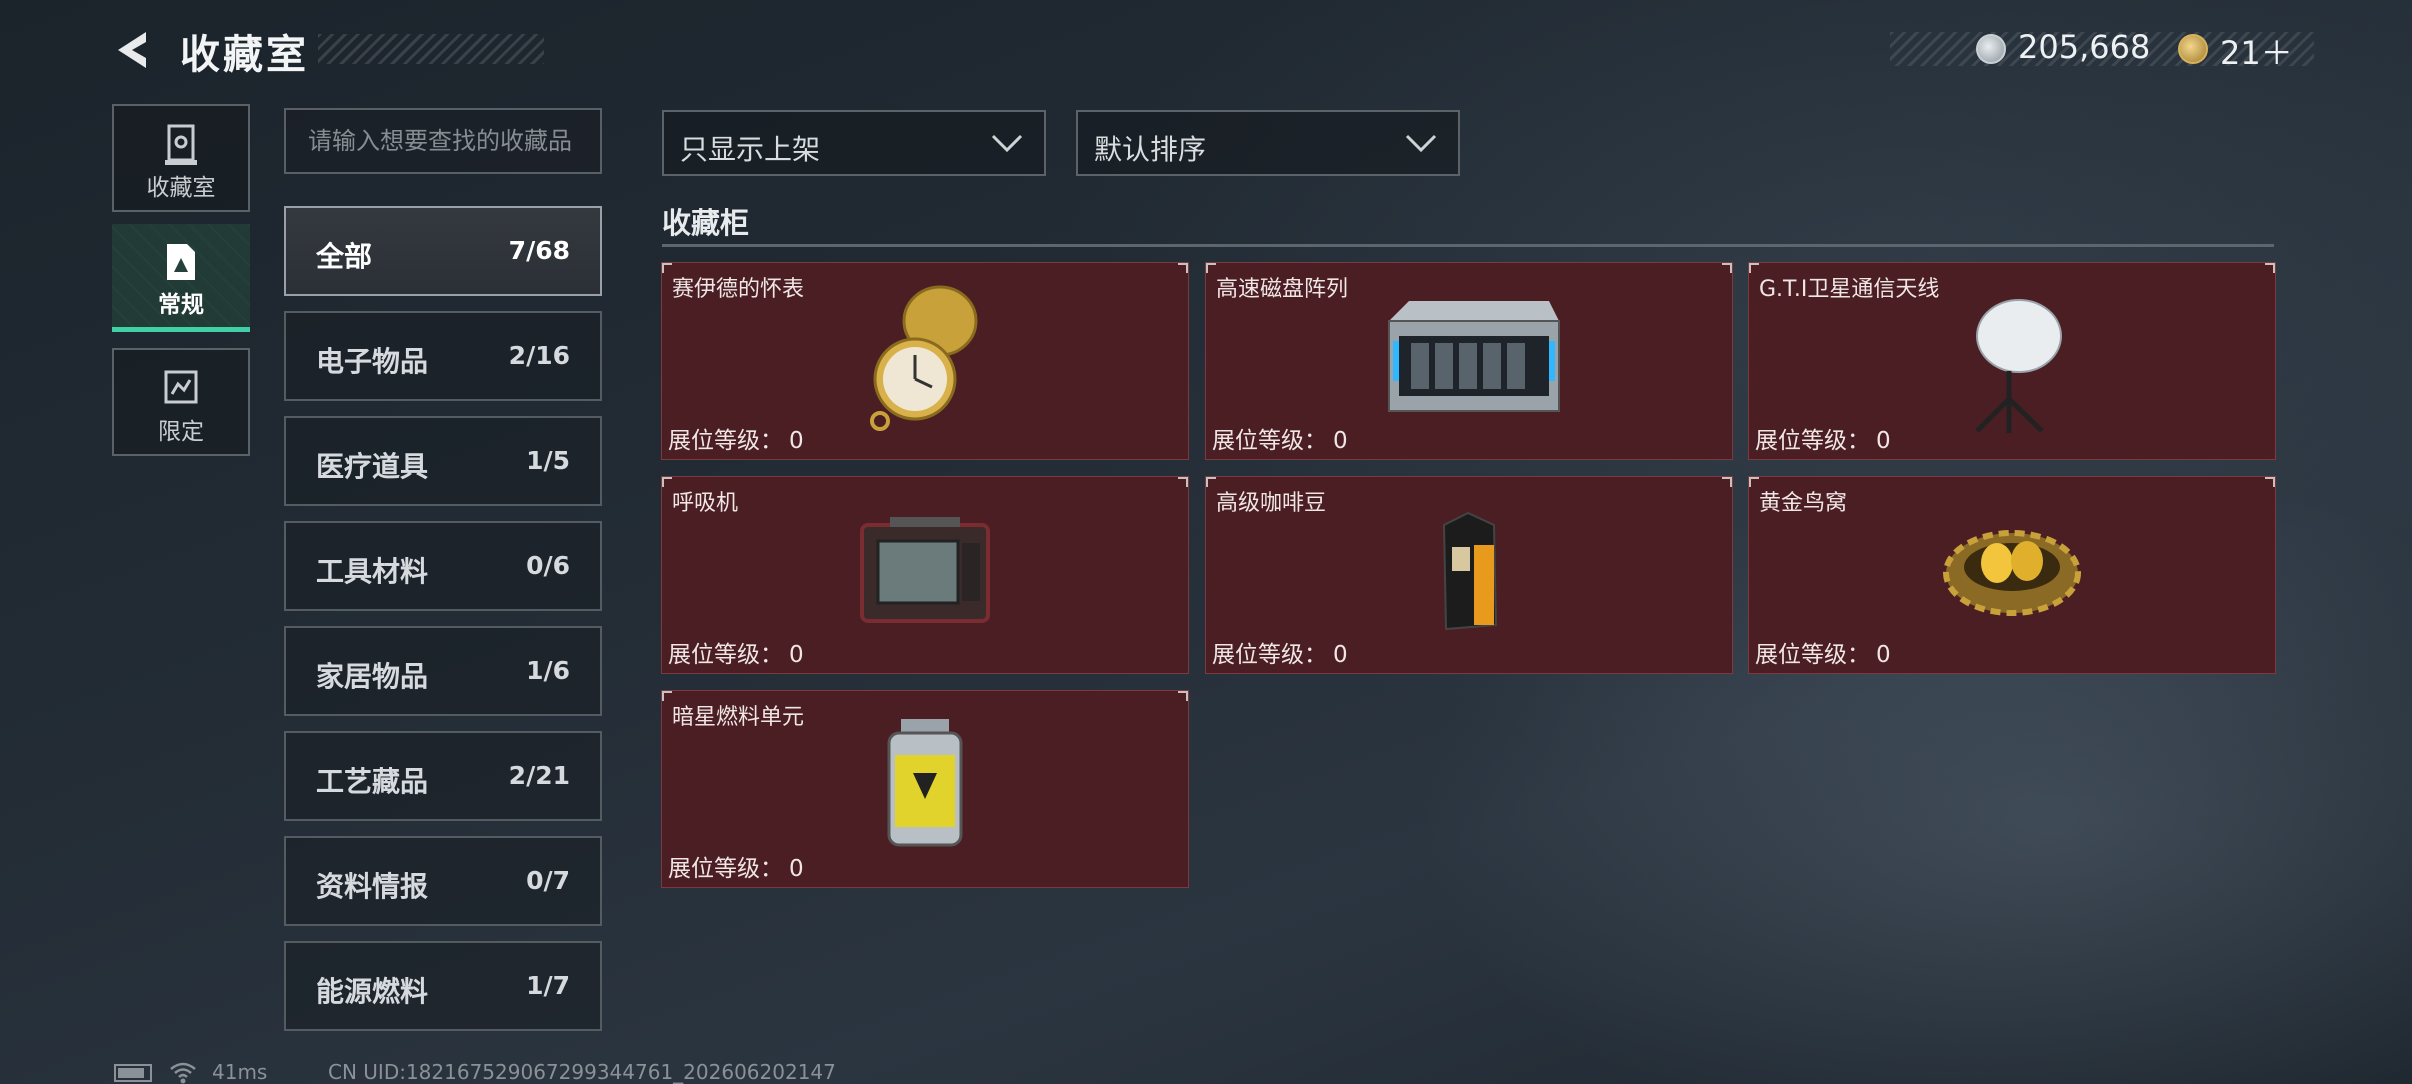 Image resolution: width=2412 pixels, height=1084 pixels. What do you see at coordinates (705, 503) in the screenshot?
I see `item-name: 呼吸机` at bounding box center [705, 503].